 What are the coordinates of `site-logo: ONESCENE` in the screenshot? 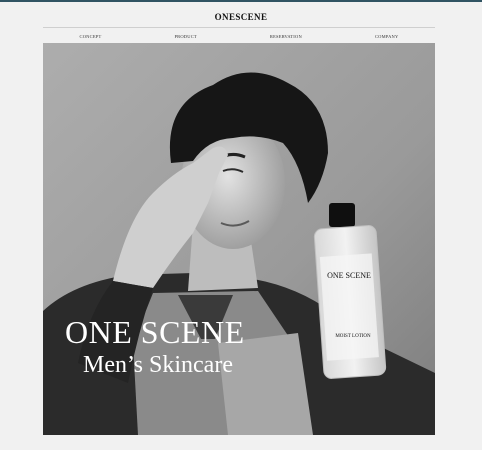 It's located at (241, 17).